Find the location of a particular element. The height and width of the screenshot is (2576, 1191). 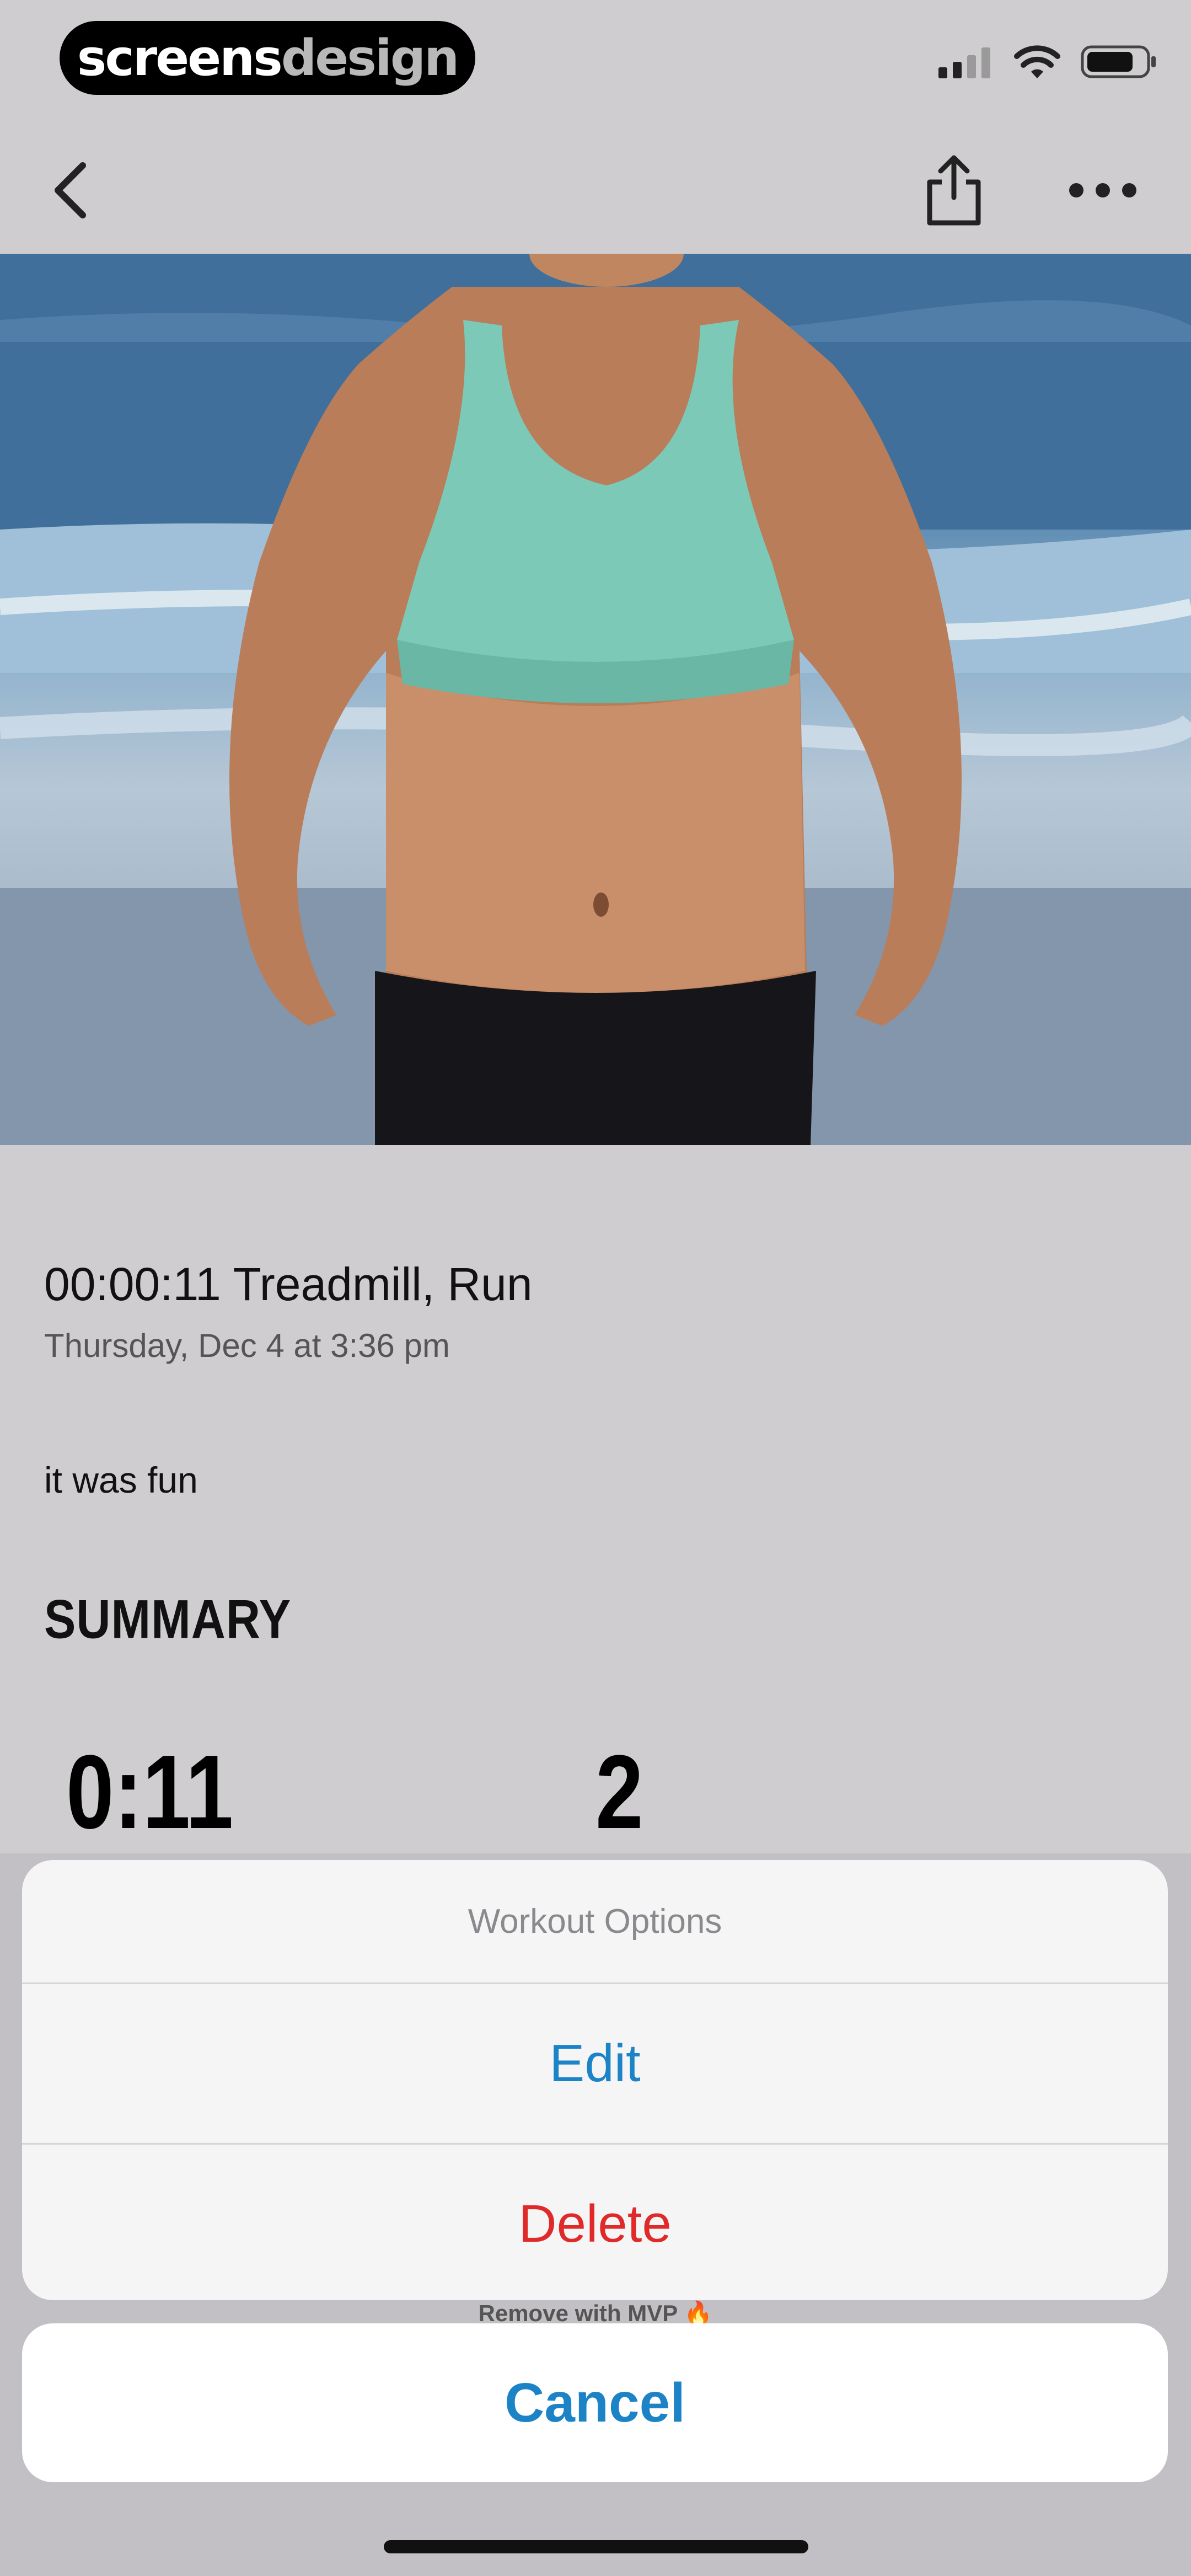

summary-stat-value: 2 is located at coordinates (620, 1792).